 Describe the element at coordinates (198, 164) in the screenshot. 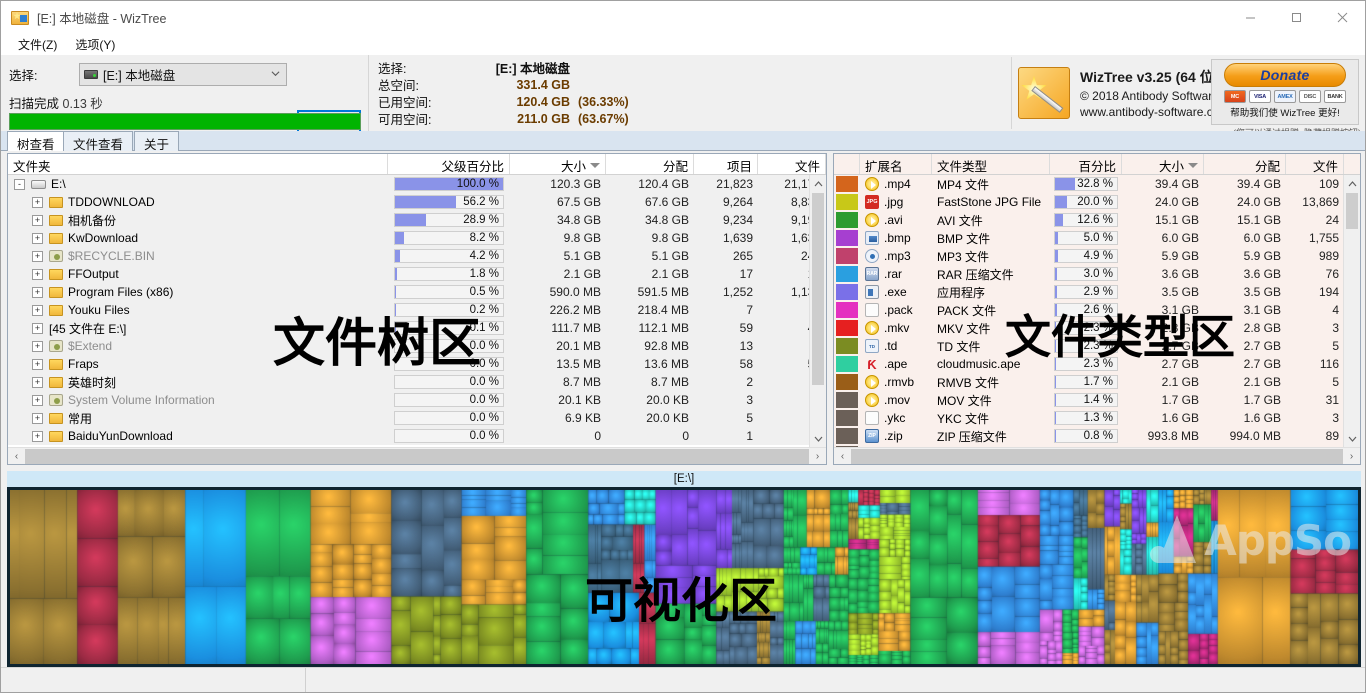

I see `tree-column-folder: 文件夹` at that location.